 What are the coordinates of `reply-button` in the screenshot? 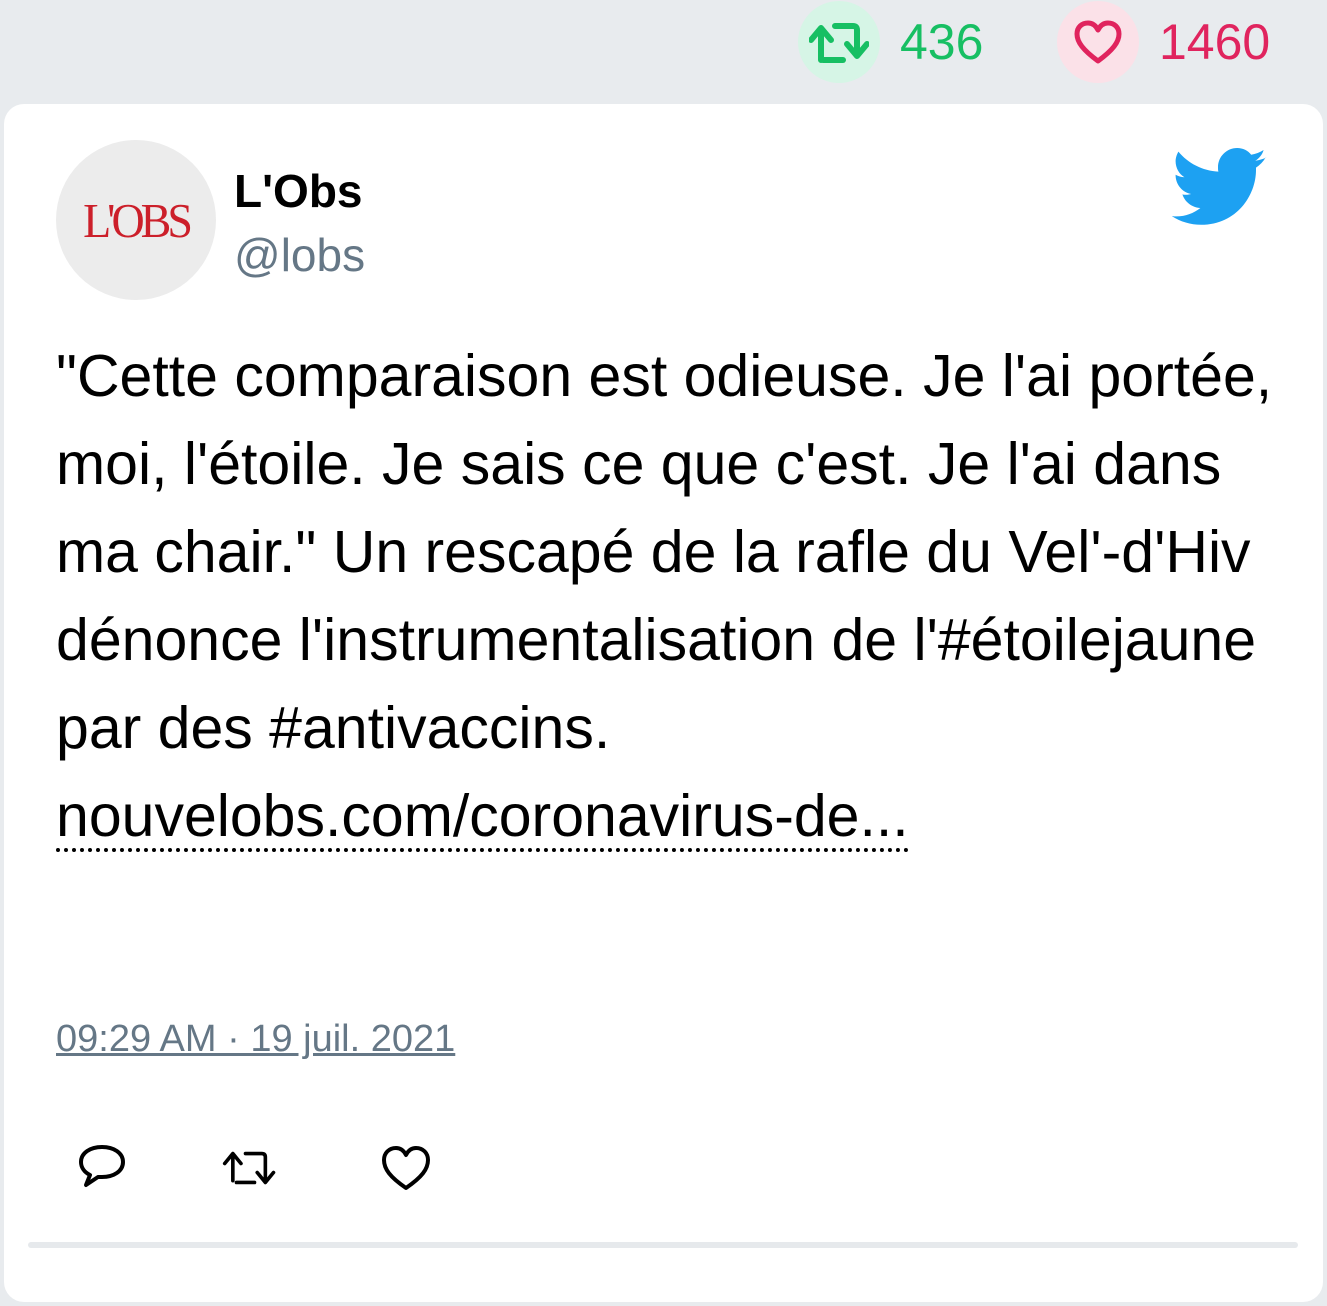 It's located at (102, 1168).